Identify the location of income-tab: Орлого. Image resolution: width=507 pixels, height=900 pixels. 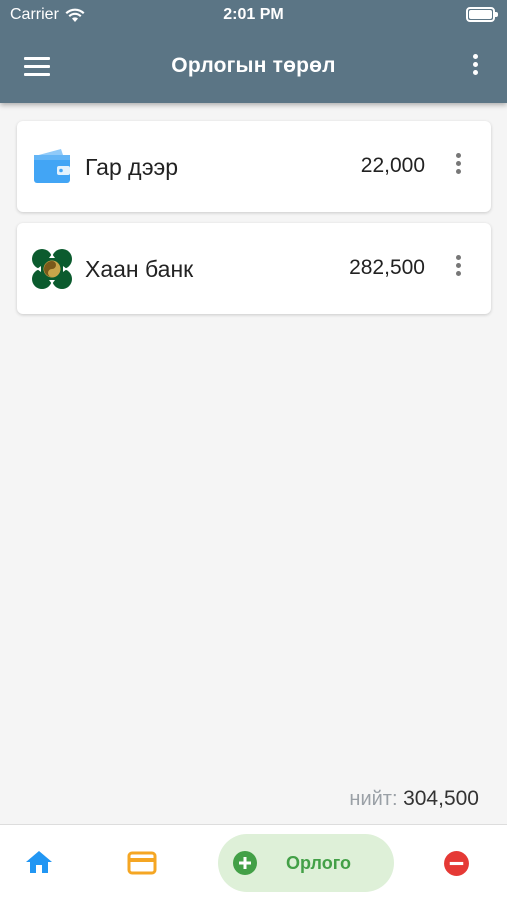
(306, 863).